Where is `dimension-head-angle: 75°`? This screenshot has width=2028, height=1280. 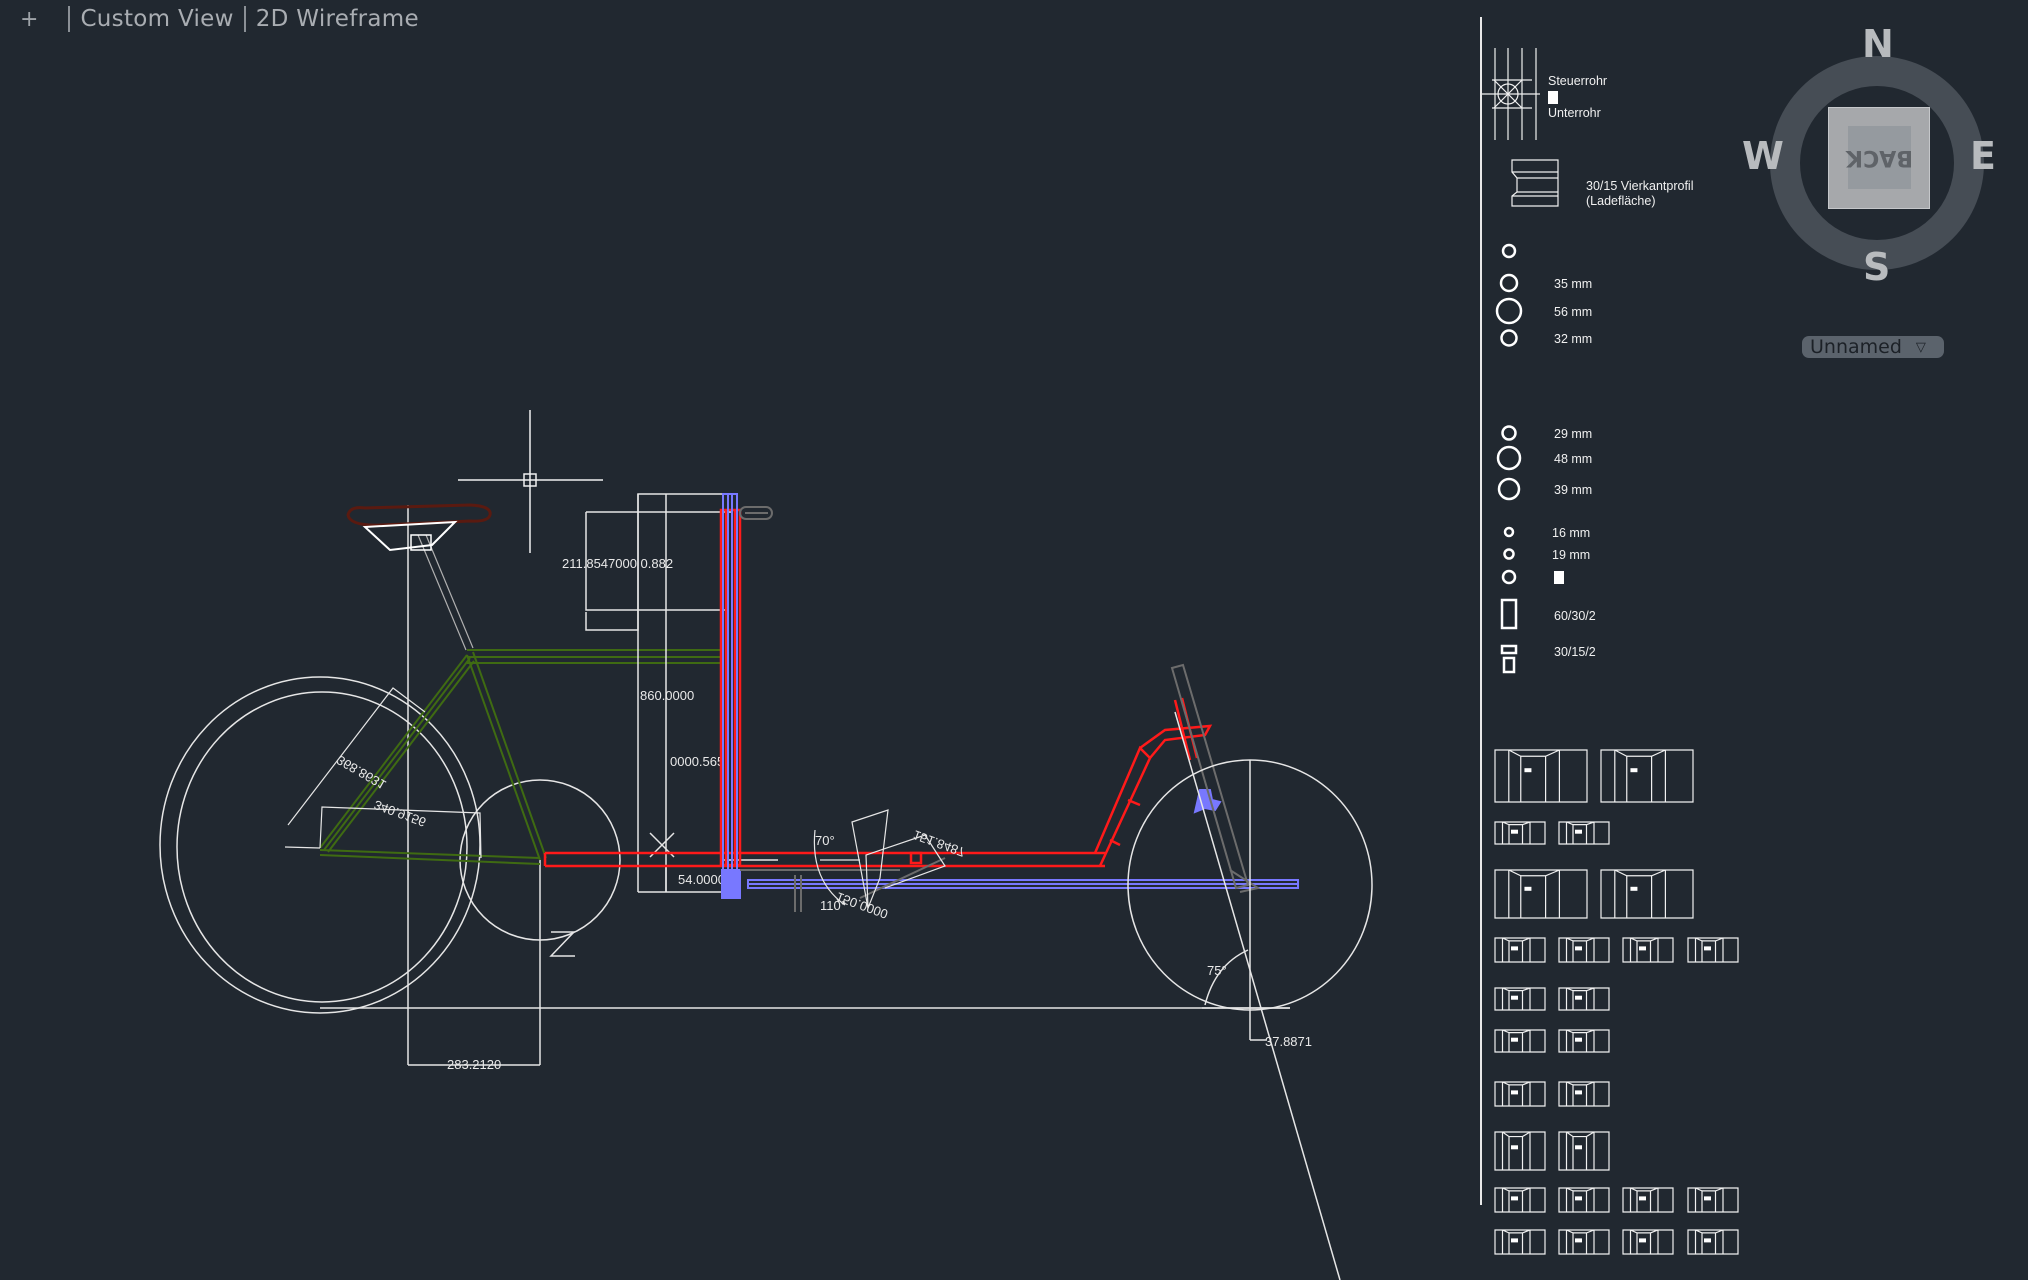 dimension-head-angle: 75° is located at coordinates (1217, 970).